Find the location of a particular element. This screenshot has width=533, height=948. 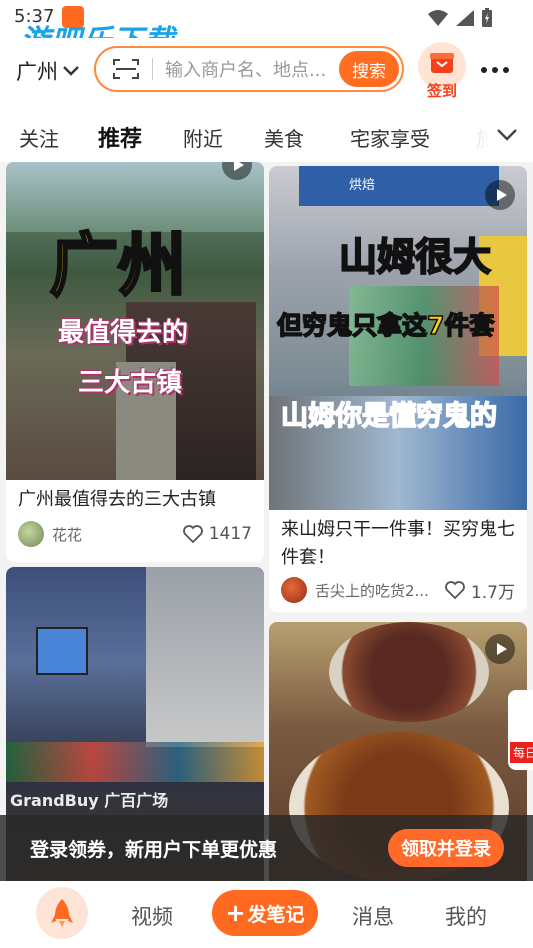

tab-recommend: 推荐 is located at coordinates (120, 139).